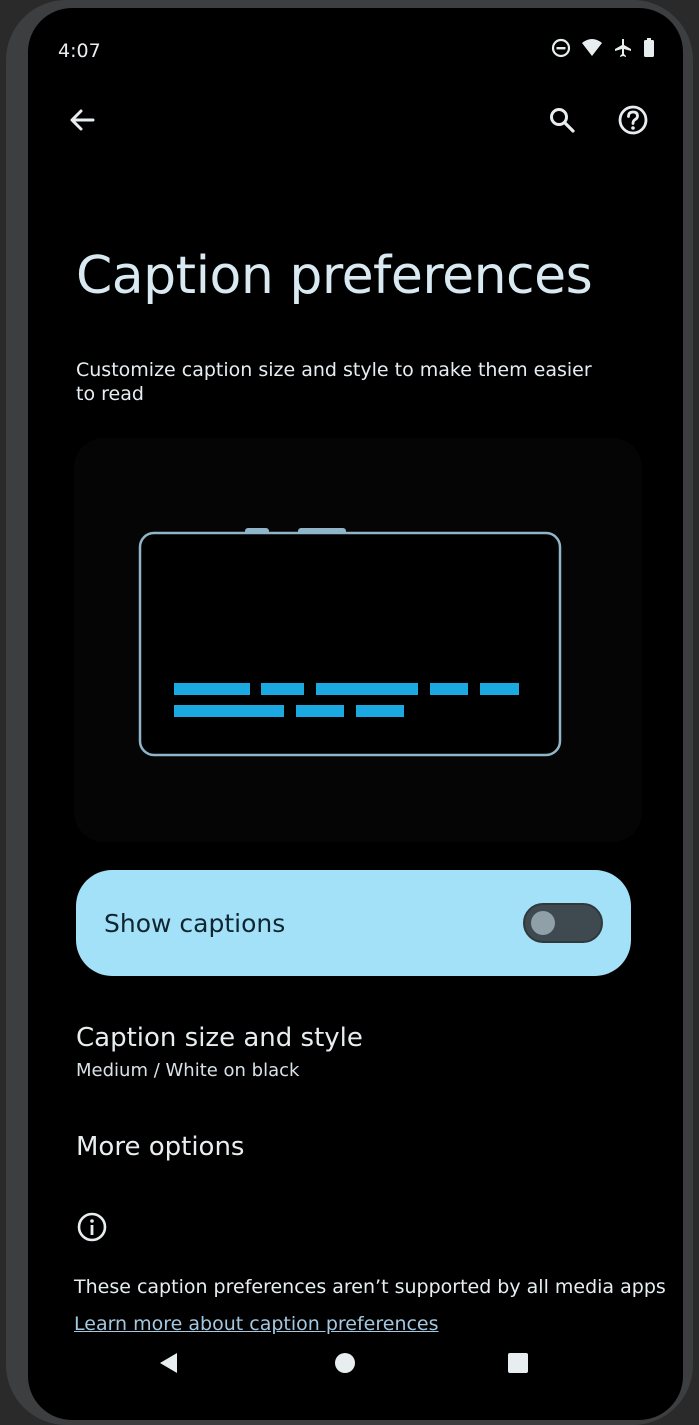 This screenshot has height=1425, width=699. I want to click on status-icons, so click(603, 48).